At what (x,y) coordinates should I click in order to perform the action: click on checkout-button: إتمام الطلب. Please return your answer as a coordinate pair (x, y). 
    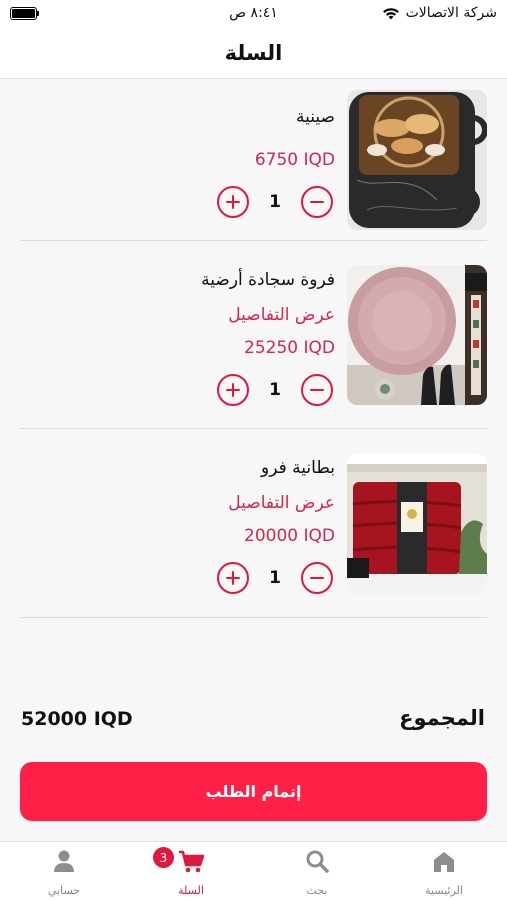
    Looking at the image, I should click on (253, 791).